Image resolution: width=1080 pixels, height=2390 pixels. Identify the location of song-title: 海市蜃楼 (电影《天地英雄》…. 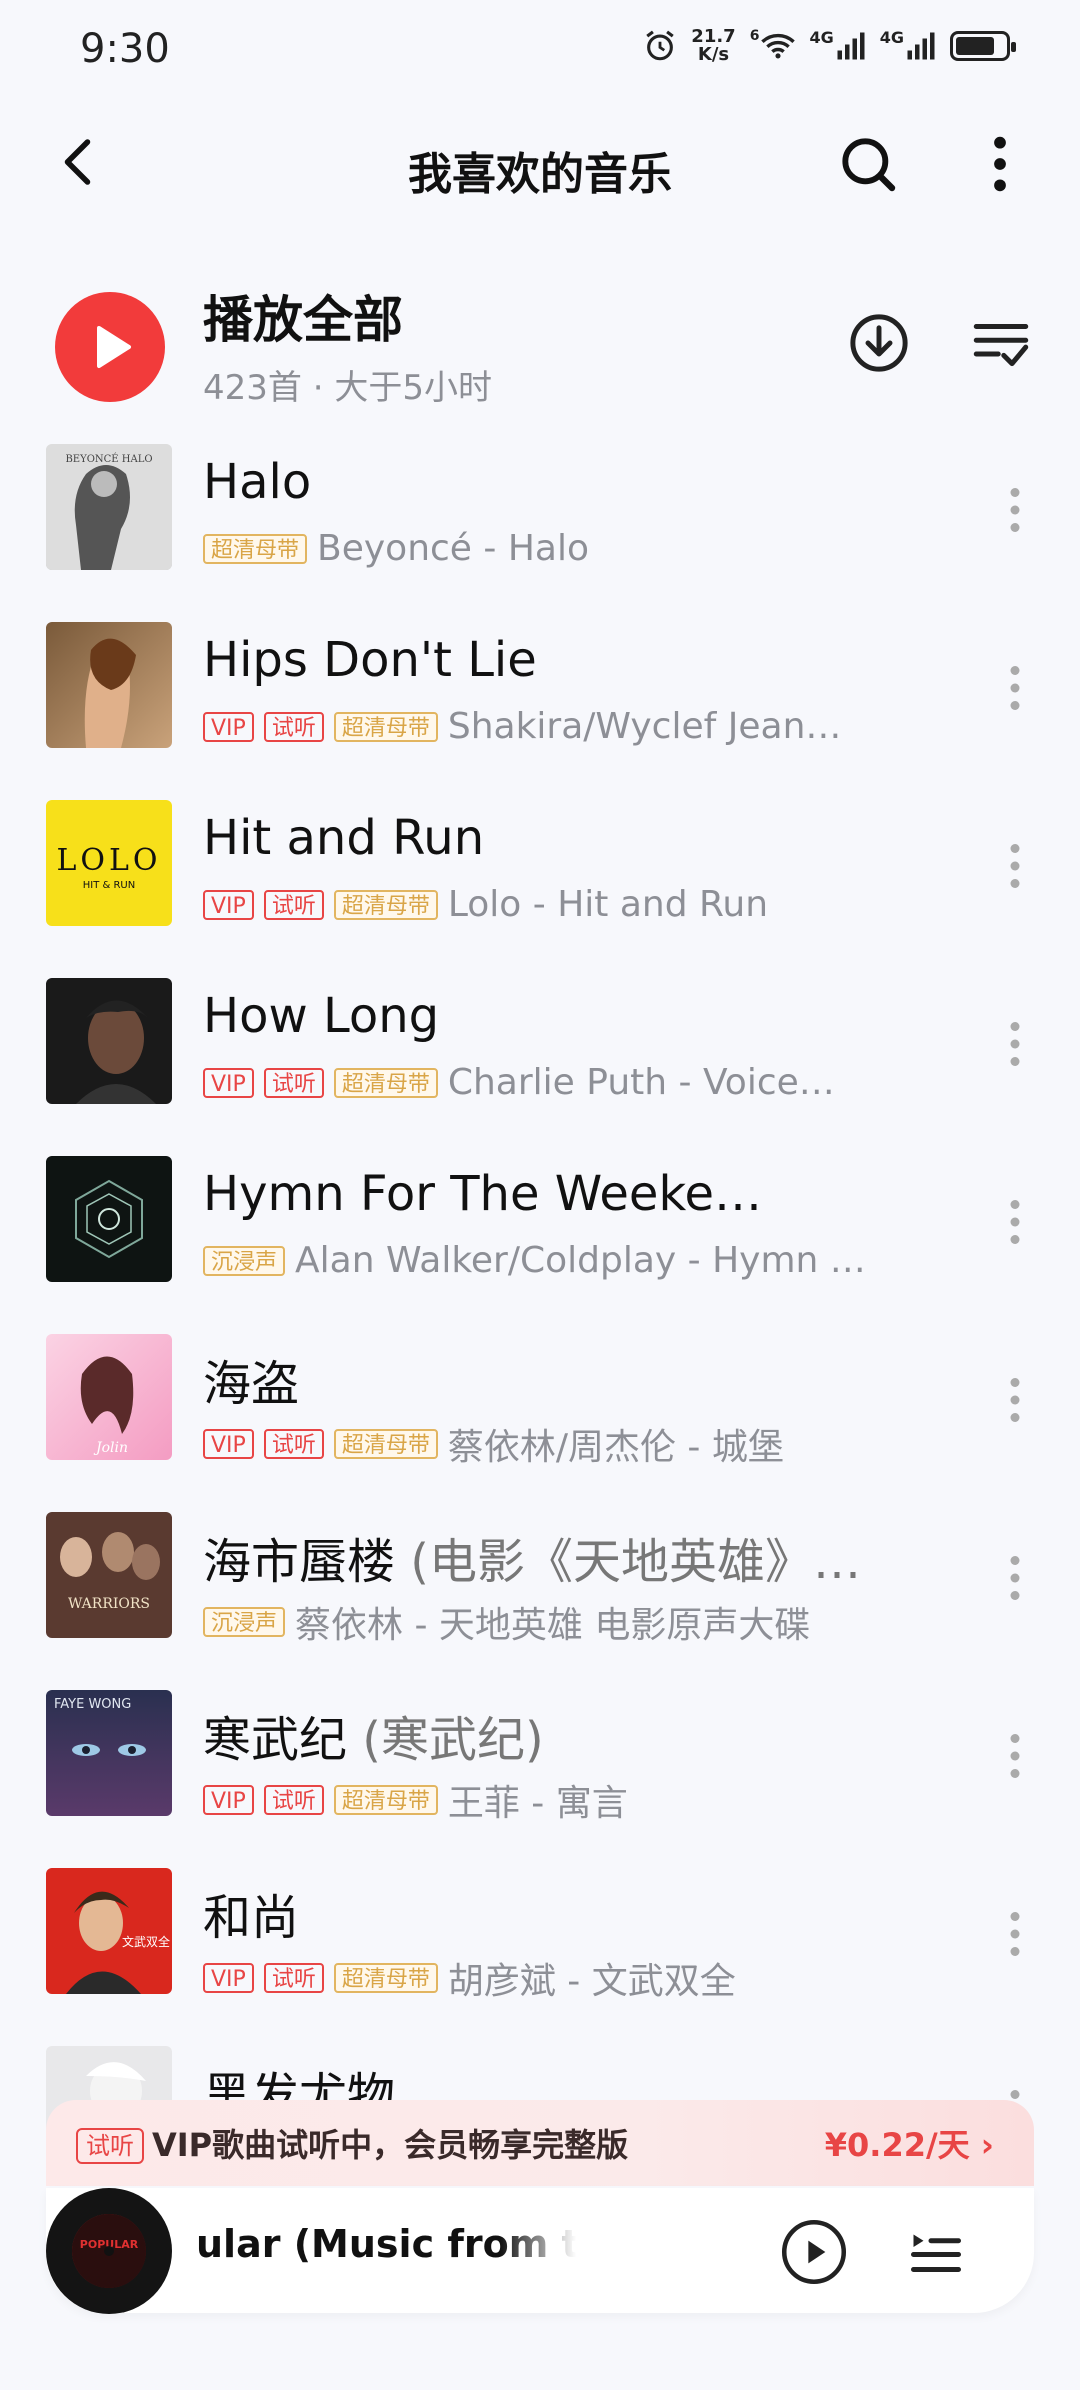
(532, 1562).